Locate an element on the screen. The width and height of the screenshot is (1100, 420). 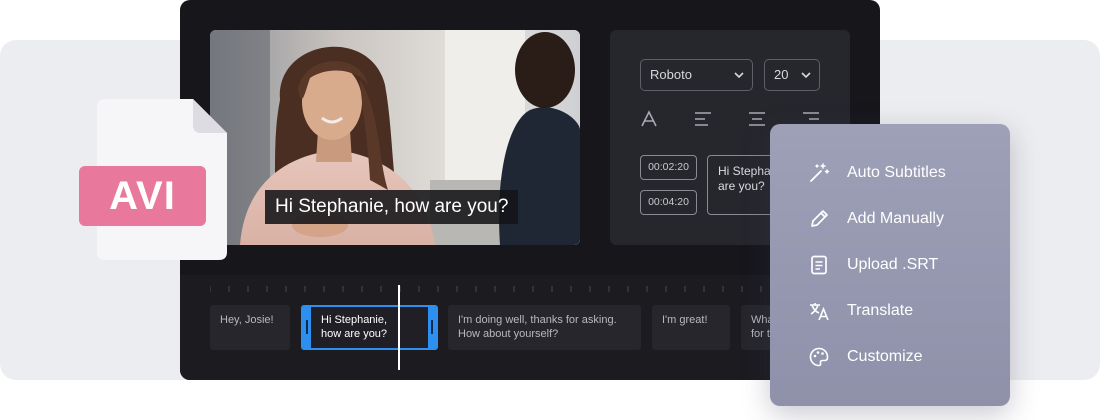
timeline-clip-selected: Hi Stephanie, how are you? is located at coordinates (369, 327).